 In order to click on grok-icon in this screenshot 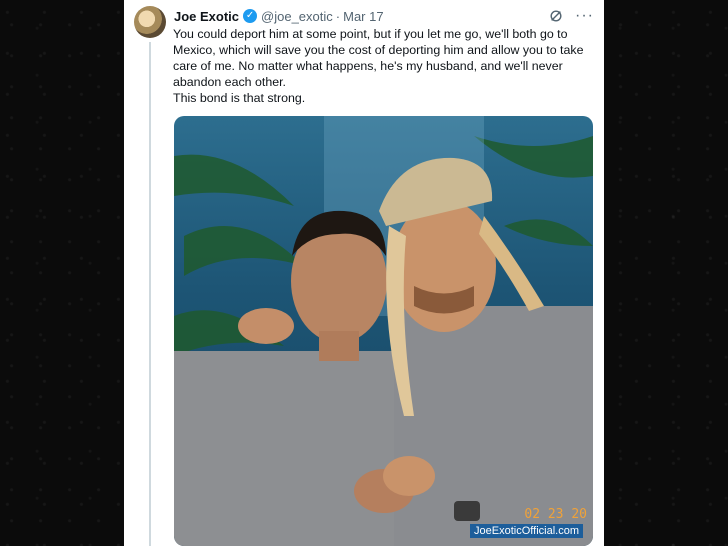, I will do `click(556, 16)`.